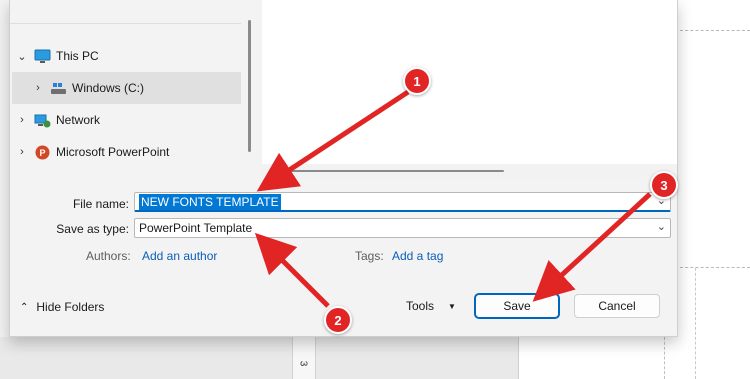  I want to click on file-name-value: NEW FONTS TEMPLATE, so click(210, 201).